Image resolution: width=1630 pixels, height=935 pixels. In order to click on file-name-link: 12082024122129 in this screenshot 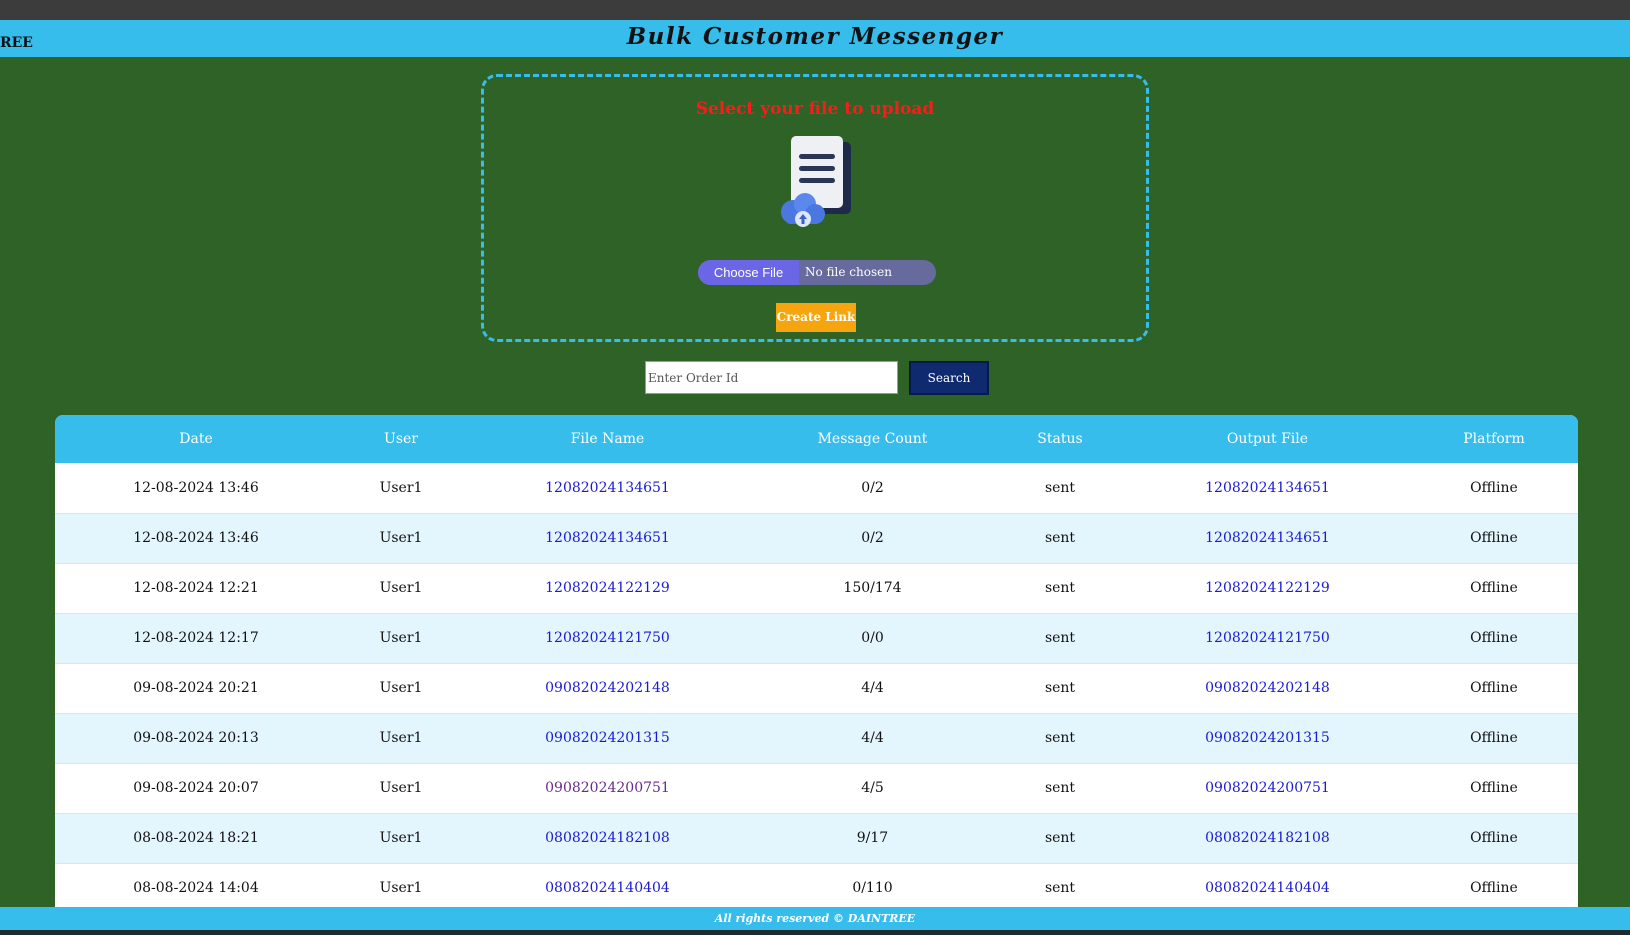, I will do `click(607, 588)`.